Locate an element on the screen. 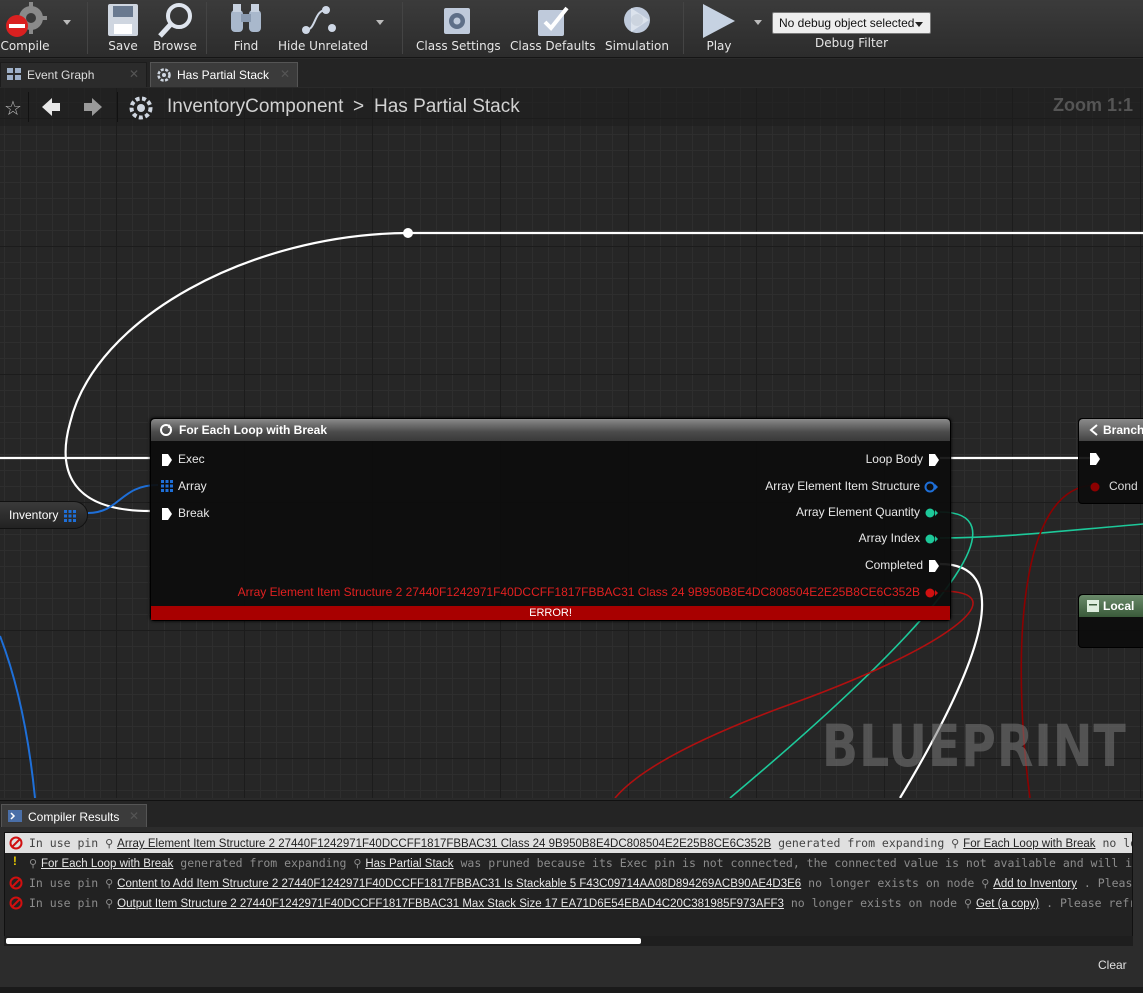 The height and width of the screenshot is (993, 1143). compiler-tab-bar: Compiler Results ✕ is located at coordinates (571, 814).